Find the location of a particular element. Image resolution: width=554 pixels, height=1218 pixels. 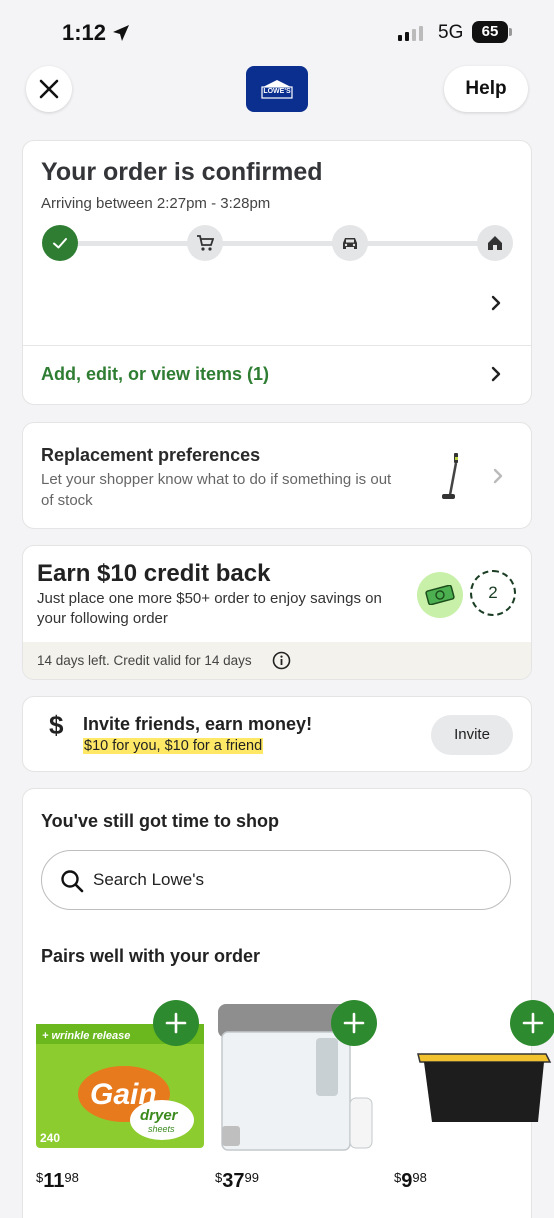

status-time: 1:12 is located at coordinates (84, 32).